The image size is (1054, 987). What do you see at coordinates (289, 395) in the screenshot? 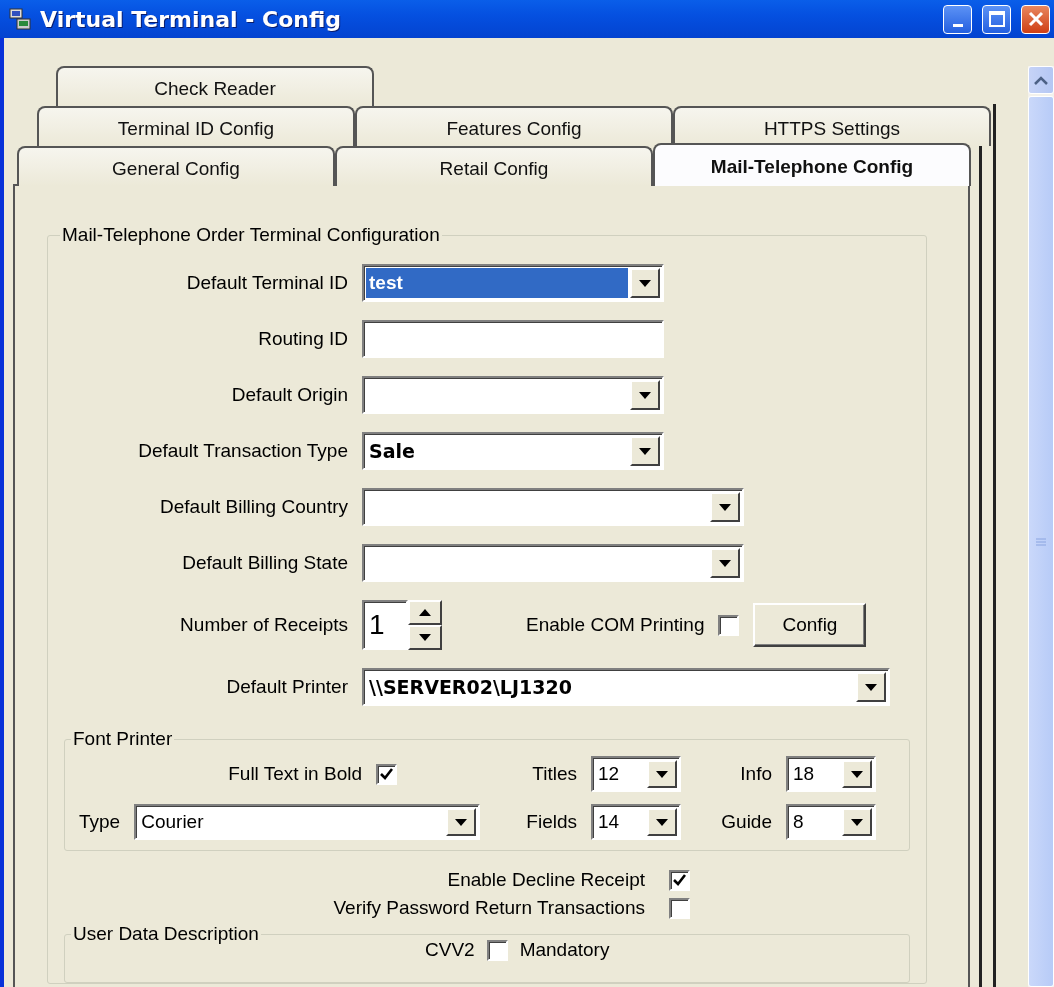
I see `field-label: Default Origin` at bounding box center [289, 395].